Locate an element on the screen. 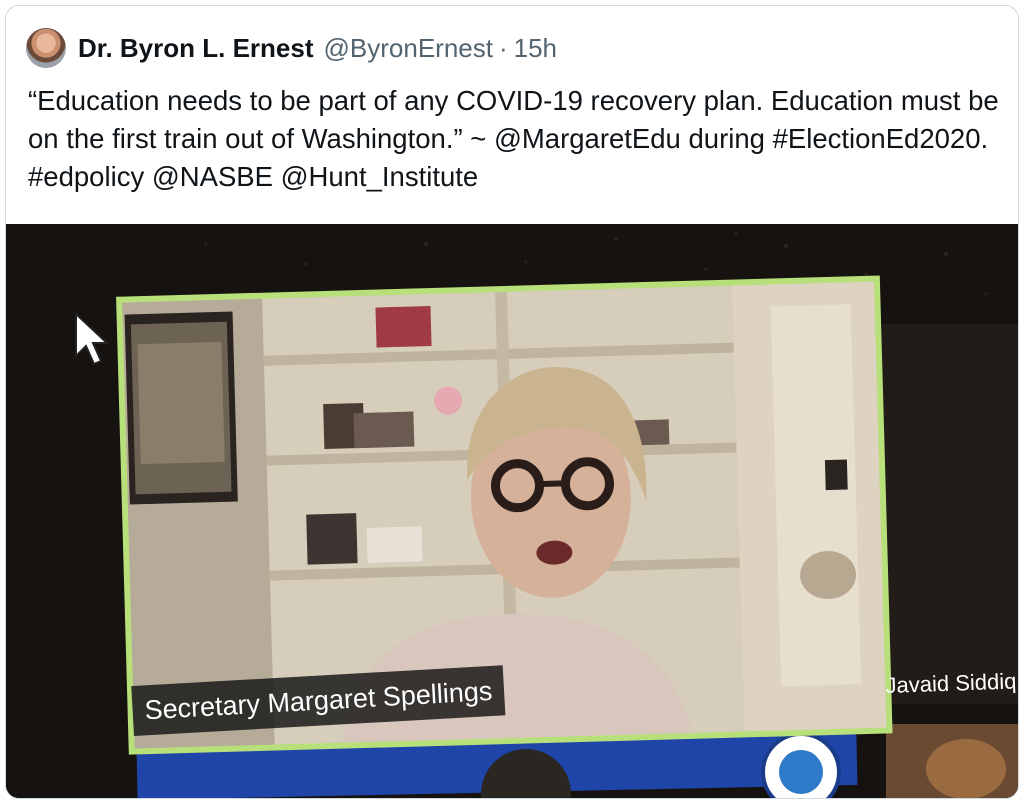 Image resolution: width=1024 pixels, height=804 pixels. participant-name-label: Javaid Siddiq is located at coordinates (951, 683).